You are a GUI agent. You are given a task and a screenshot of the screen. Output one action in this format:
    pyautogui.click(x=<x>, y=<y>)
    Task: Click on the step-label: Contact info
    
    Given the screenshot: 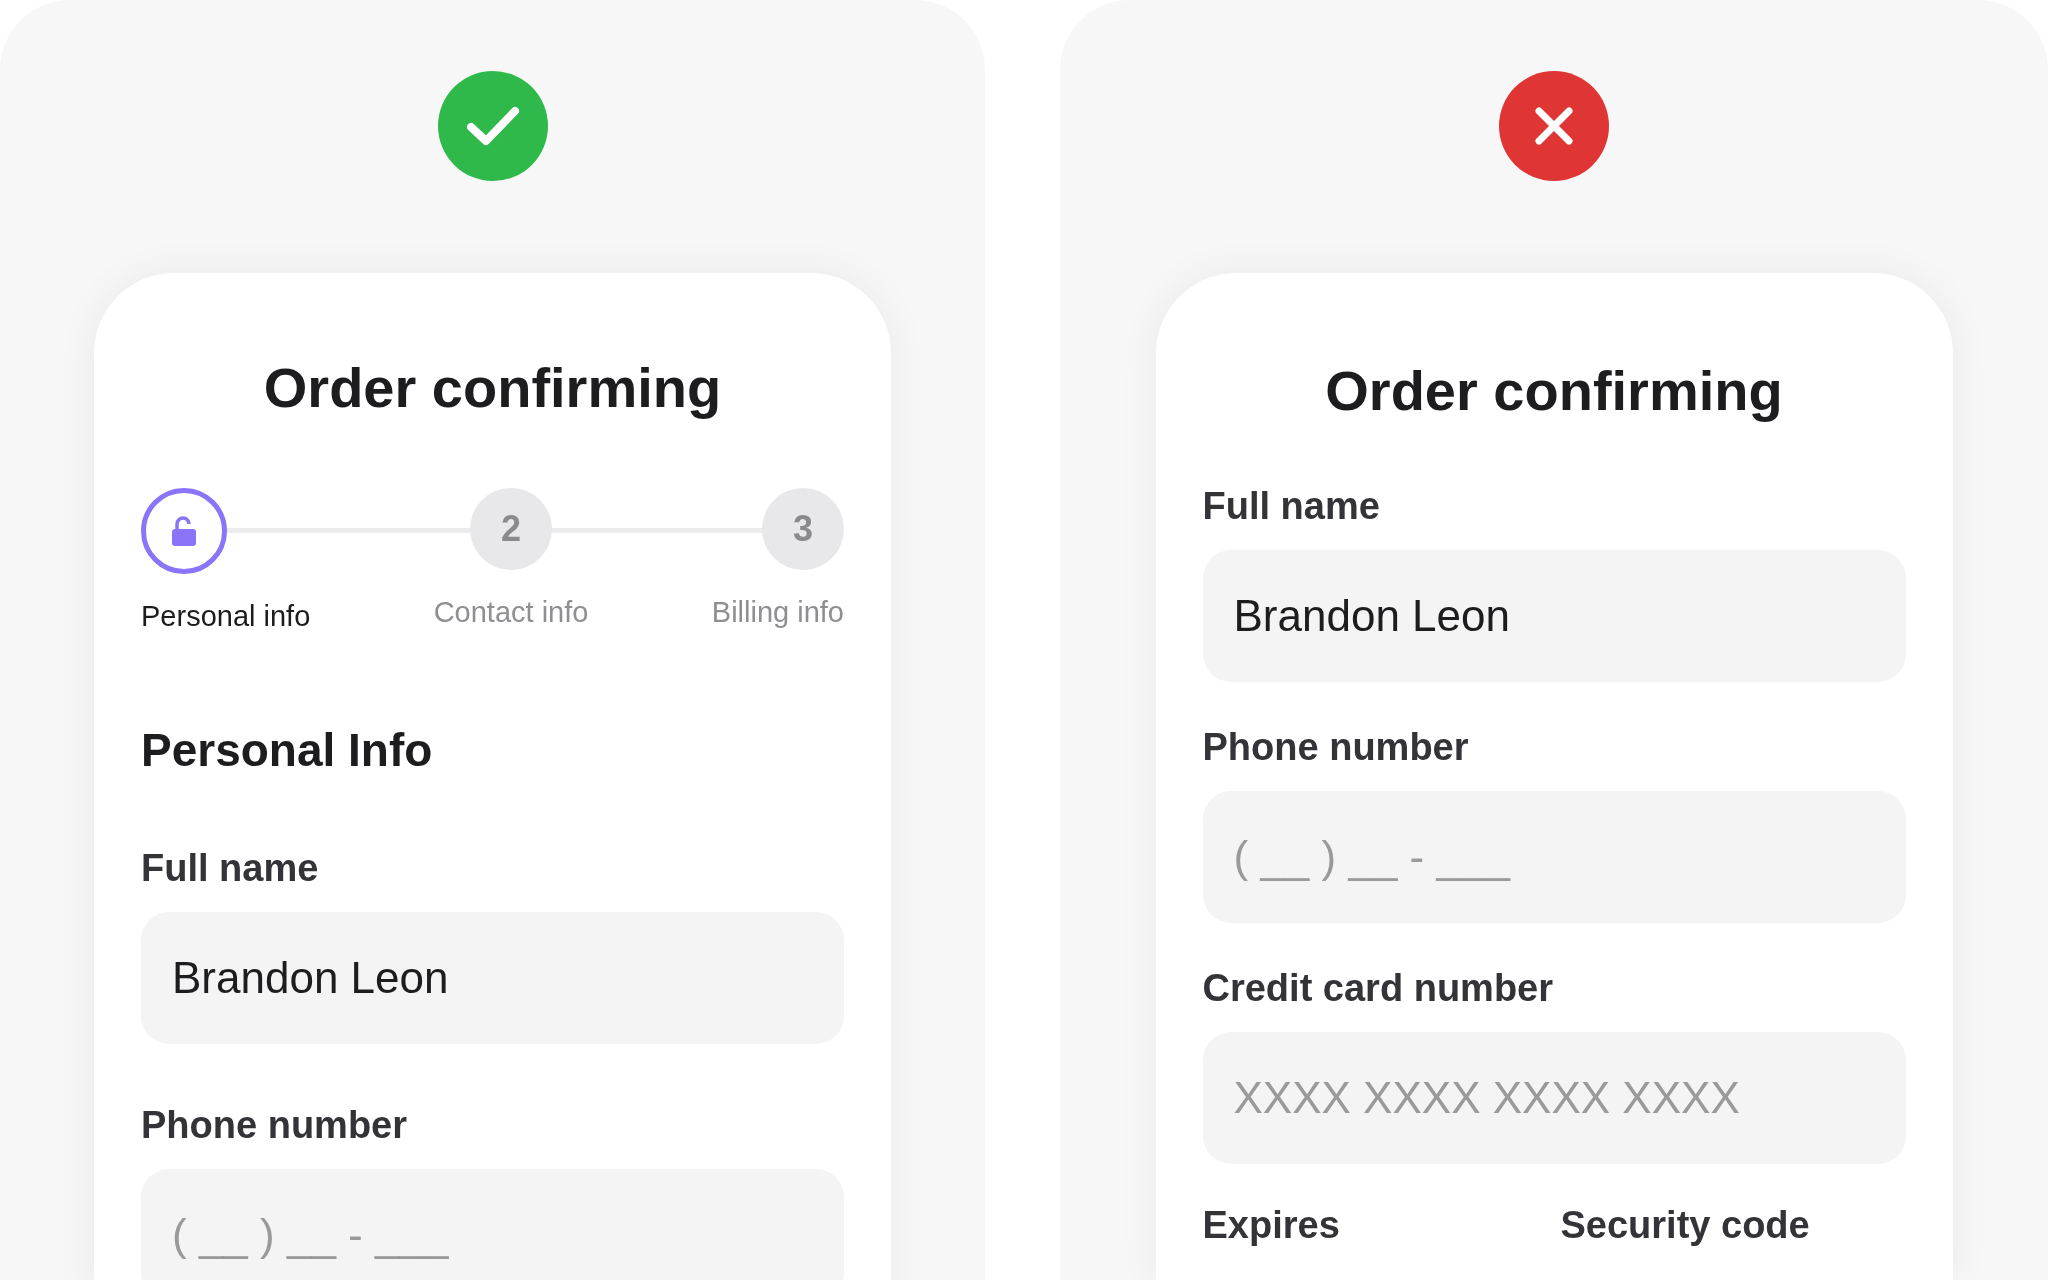 What is the action you would take?
    pyautogui.click(x=511, y=612)
    